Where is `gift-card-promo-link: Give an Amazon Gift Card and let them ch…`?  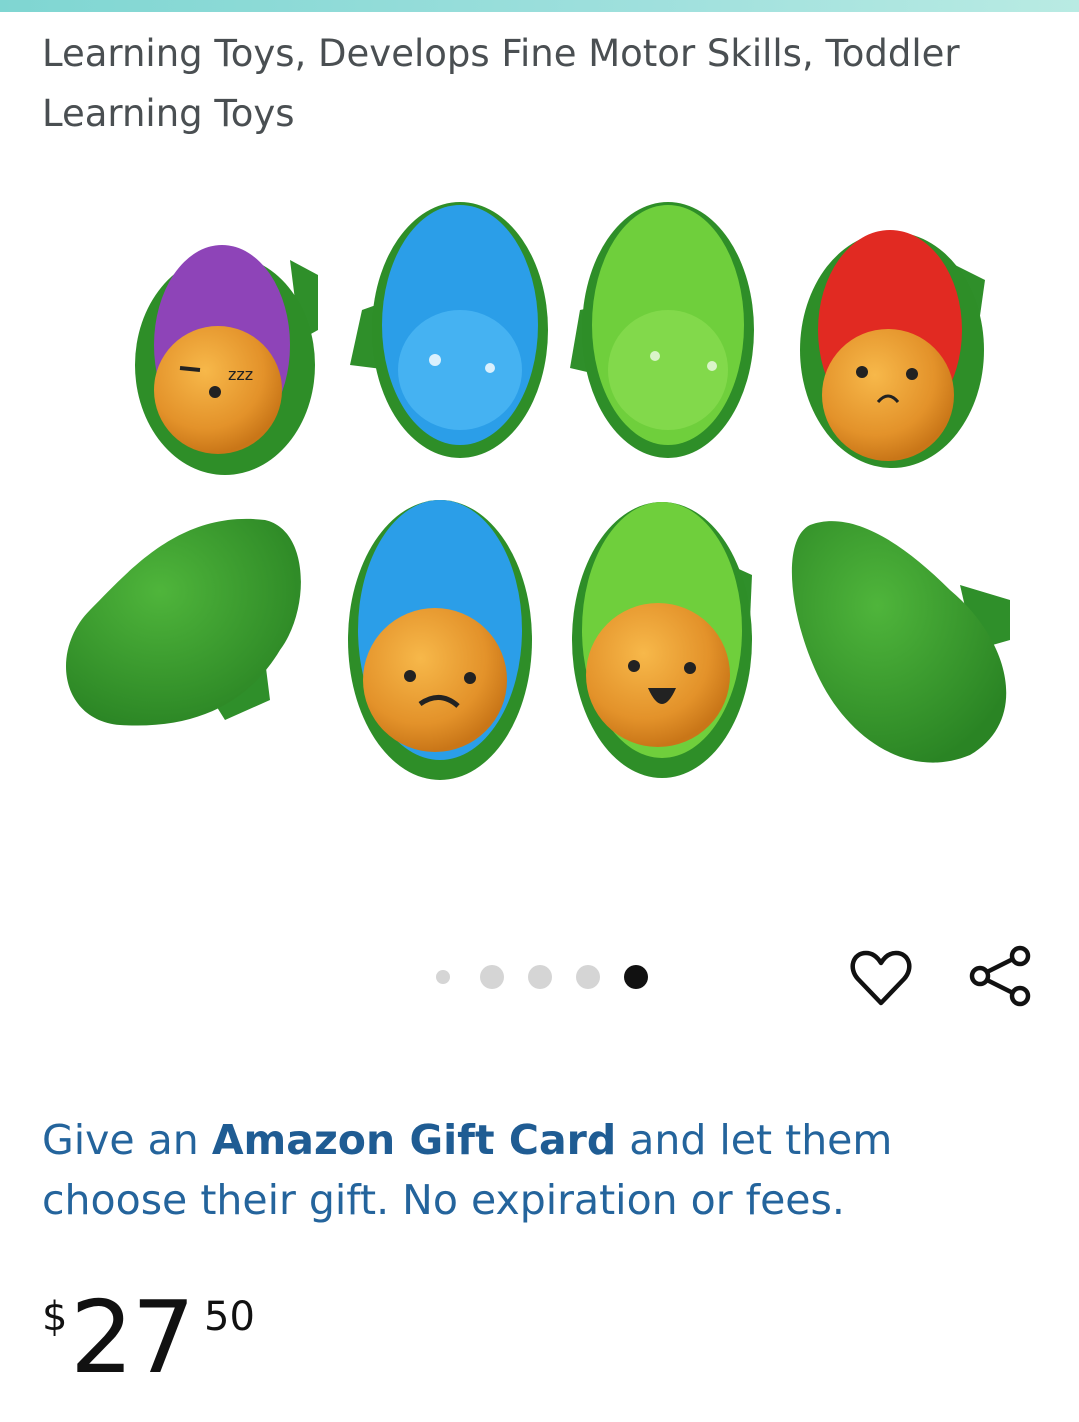 gift-card-promo-link: Give an Amazon Gift Card and let them ch… is located at coordinates (542, 1170).